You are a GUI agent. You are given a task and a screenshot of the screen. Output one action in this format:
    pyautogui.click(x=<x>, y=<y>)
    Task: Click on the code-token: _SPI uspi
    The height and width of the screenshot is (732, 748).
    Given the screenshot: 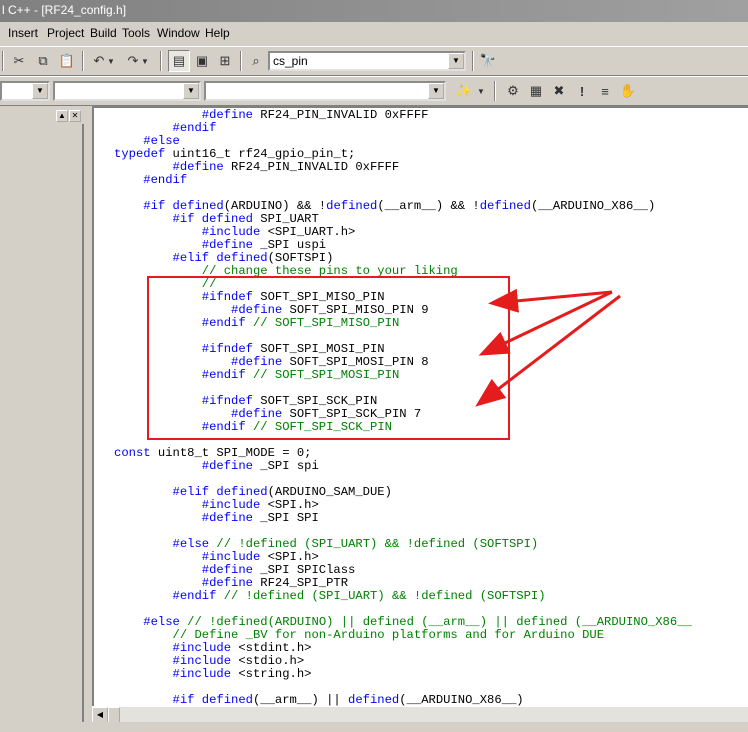 What is the action you would take?
    pyautogui.click(x=289, y=245)
    